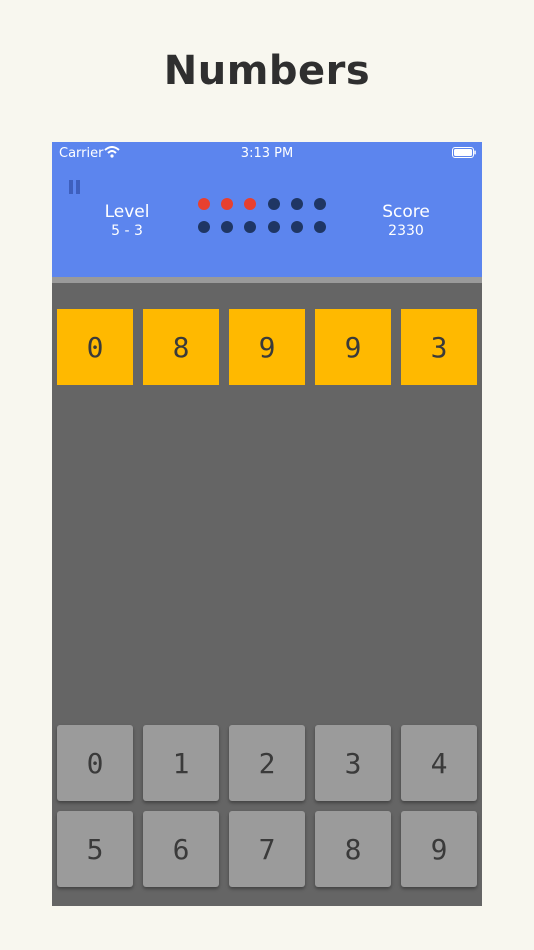 This screenshot has height=950, width=534. I want to click on keypad-key-1: 1, so click(181, 763).